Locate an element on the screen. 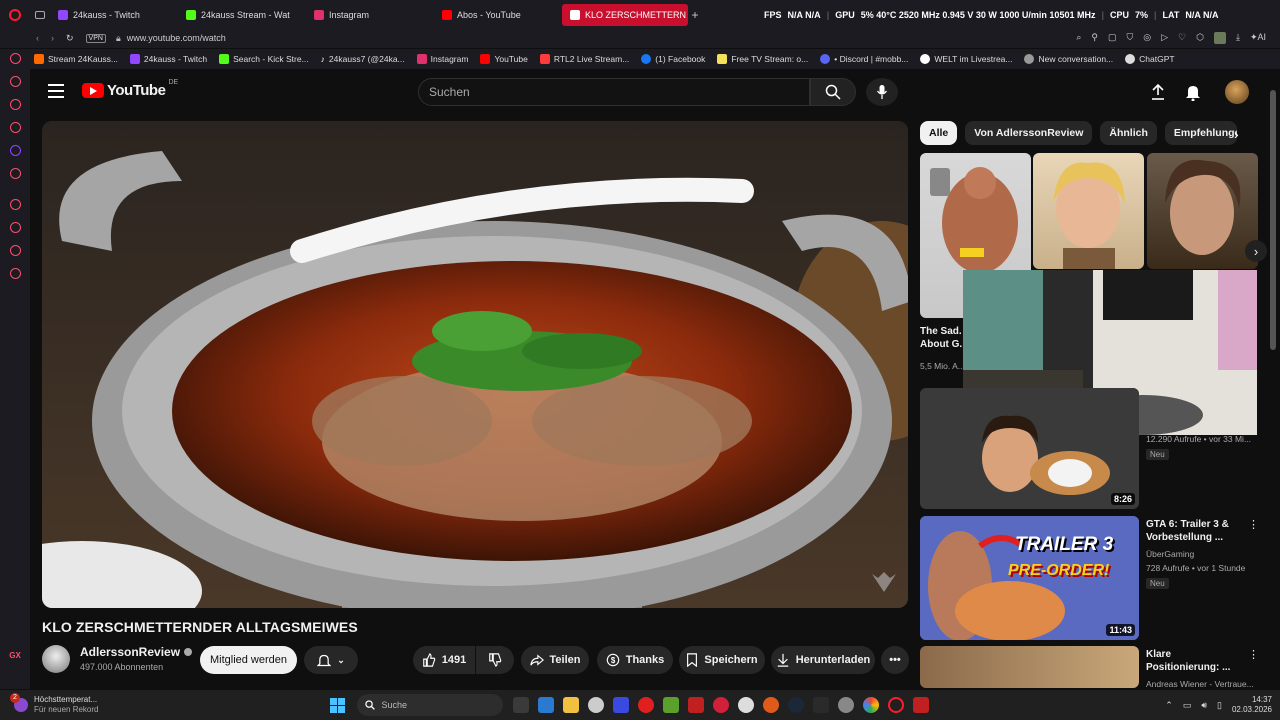  snapshot-icon: ▢ is located at coordinates (1112, 38).